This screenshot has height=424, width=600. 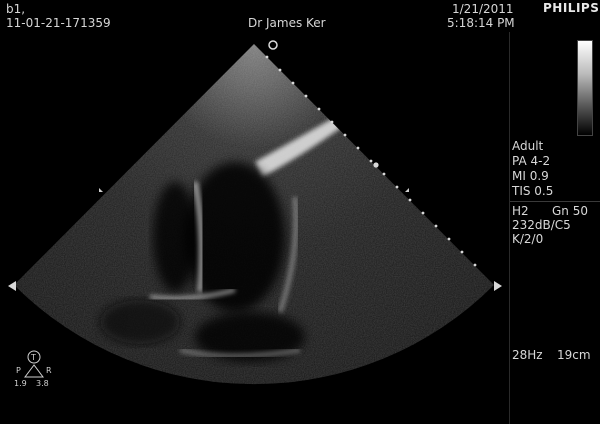 I want to click on left-edge-marker, so click(x=12, y=286).